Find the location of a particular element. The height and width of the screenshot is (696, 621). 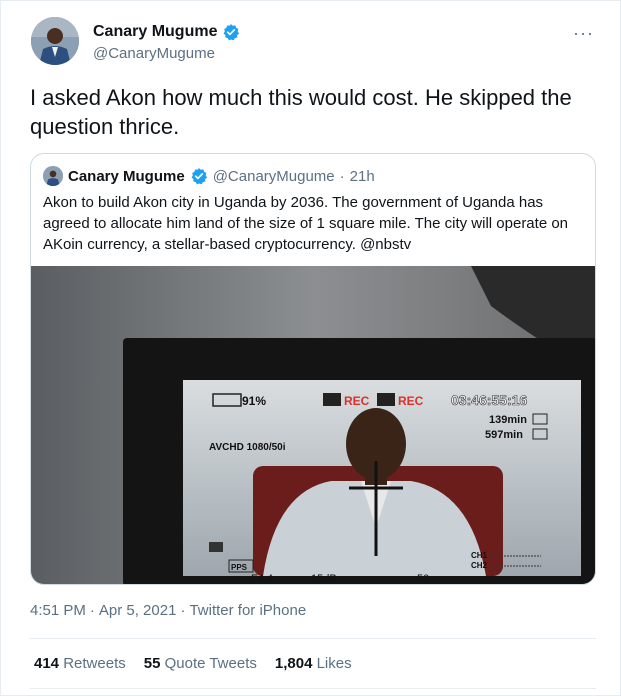

quoted-avatar is located at coordinates (53, 176).